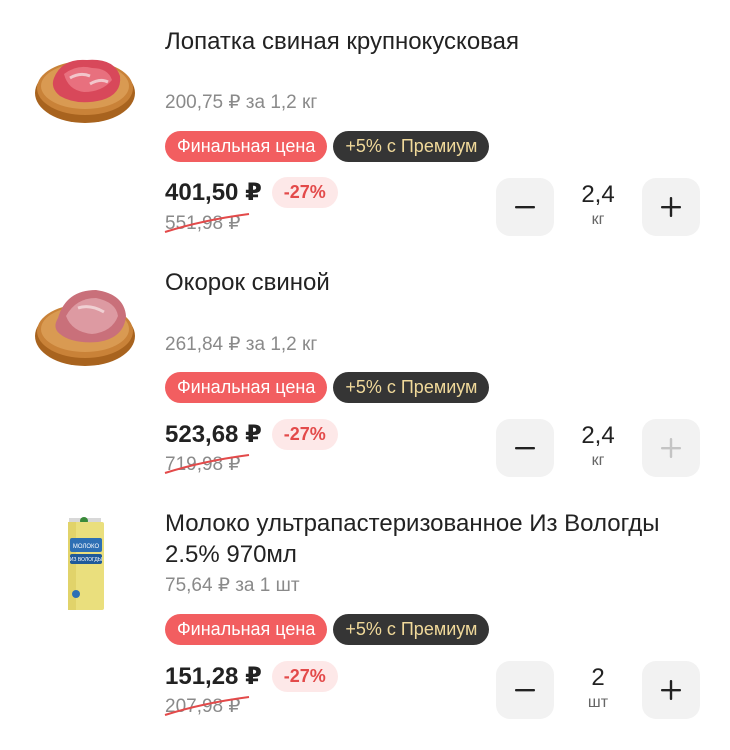 The width and height of the screenshot is (730, 750). I want to click on unit-price: 200,75 ₽ за 1,2 кг, so click(241, 102).